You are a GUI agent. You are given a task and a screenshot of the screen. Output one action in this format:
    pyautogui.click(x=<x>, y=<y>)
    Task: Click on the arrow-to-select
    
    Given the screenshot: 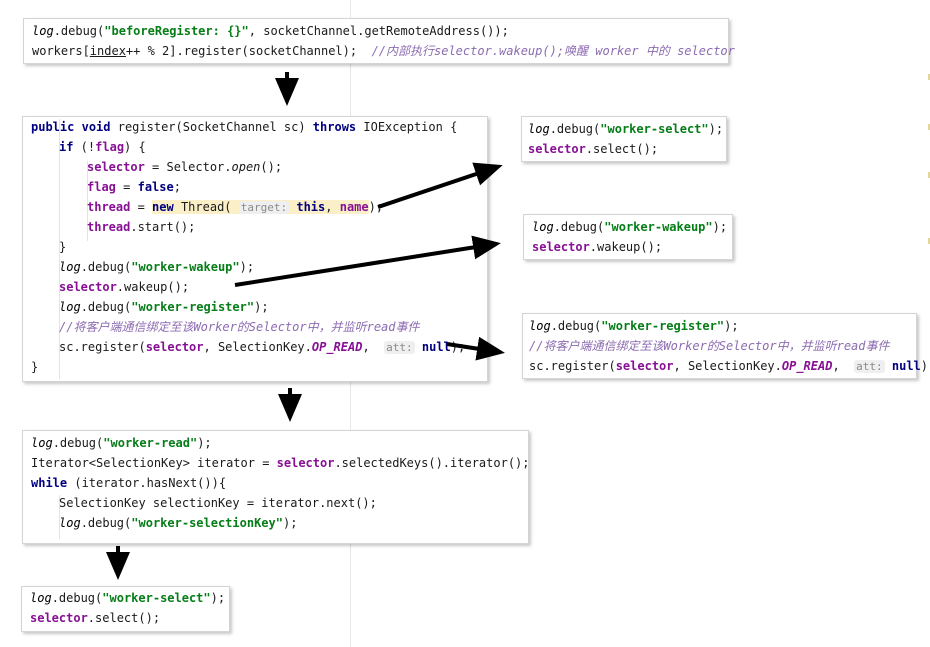 What is the action you would take?
    pyautogui.click(x=440, y=185)
    